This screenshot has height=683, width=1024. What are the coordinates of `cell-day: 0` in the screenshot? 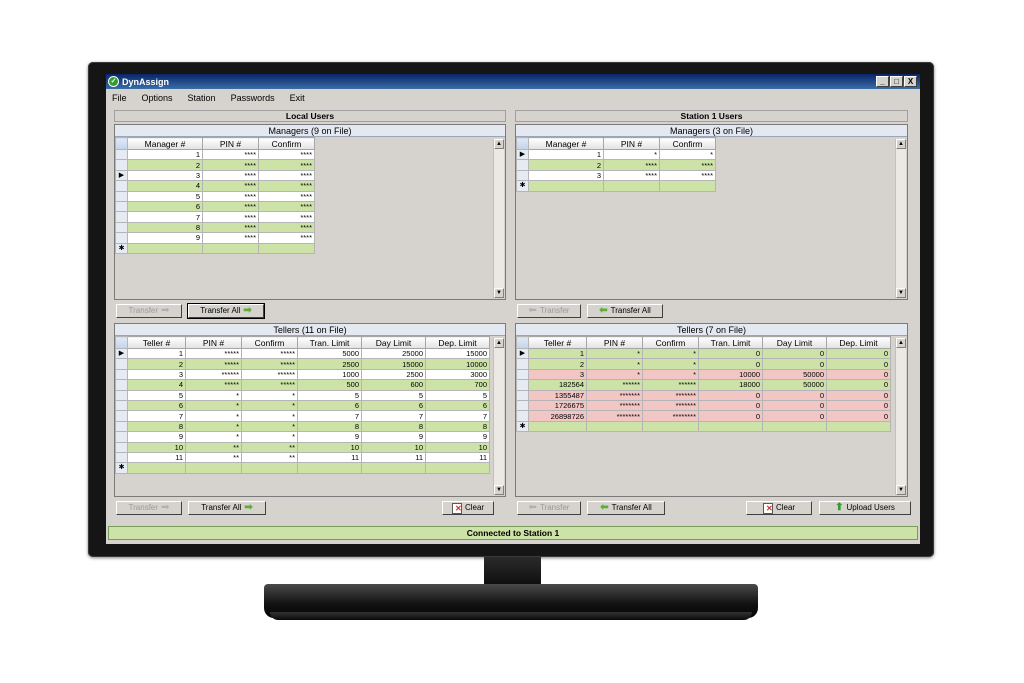 It's located at (794, 405).